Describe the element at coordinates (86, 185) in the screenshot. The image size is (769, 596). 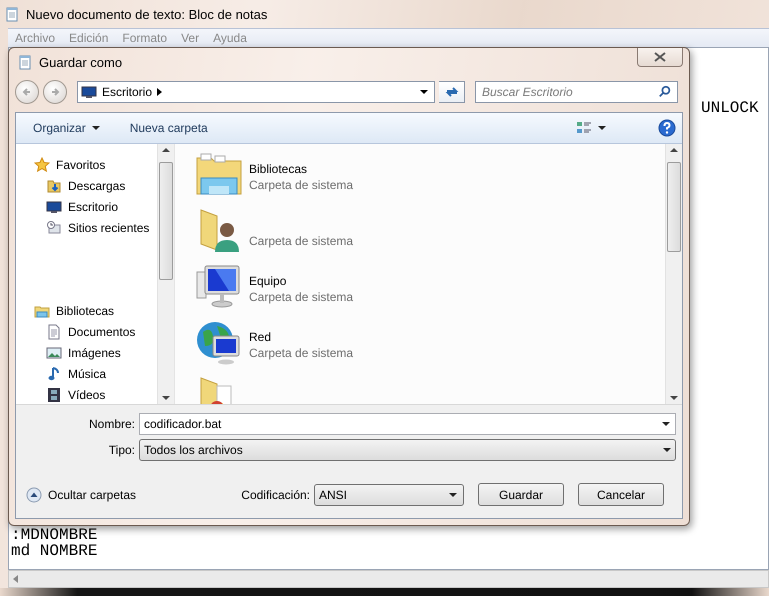
I see `nav-item: Descargas` at that location.